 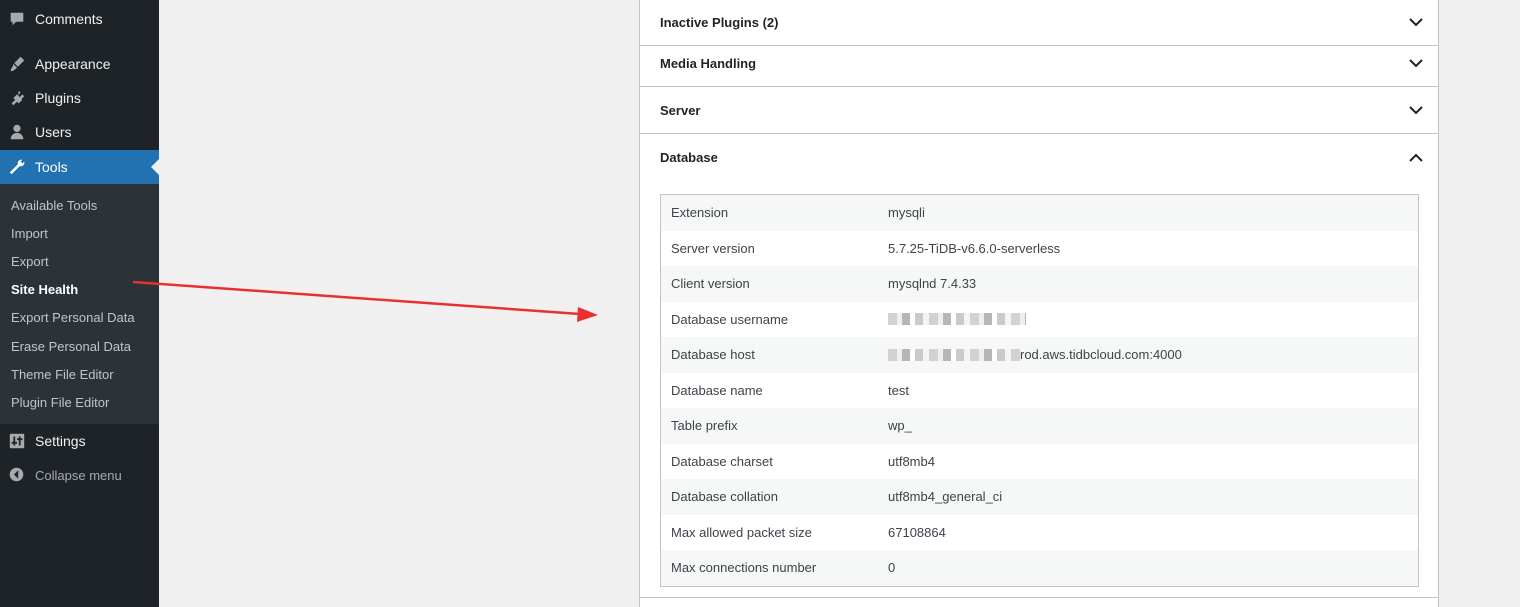 What do you see at coordinates (1039, 213) in the screenshot?
I see `table-row: Extension mysqli` at bounding box center [1039, 213].